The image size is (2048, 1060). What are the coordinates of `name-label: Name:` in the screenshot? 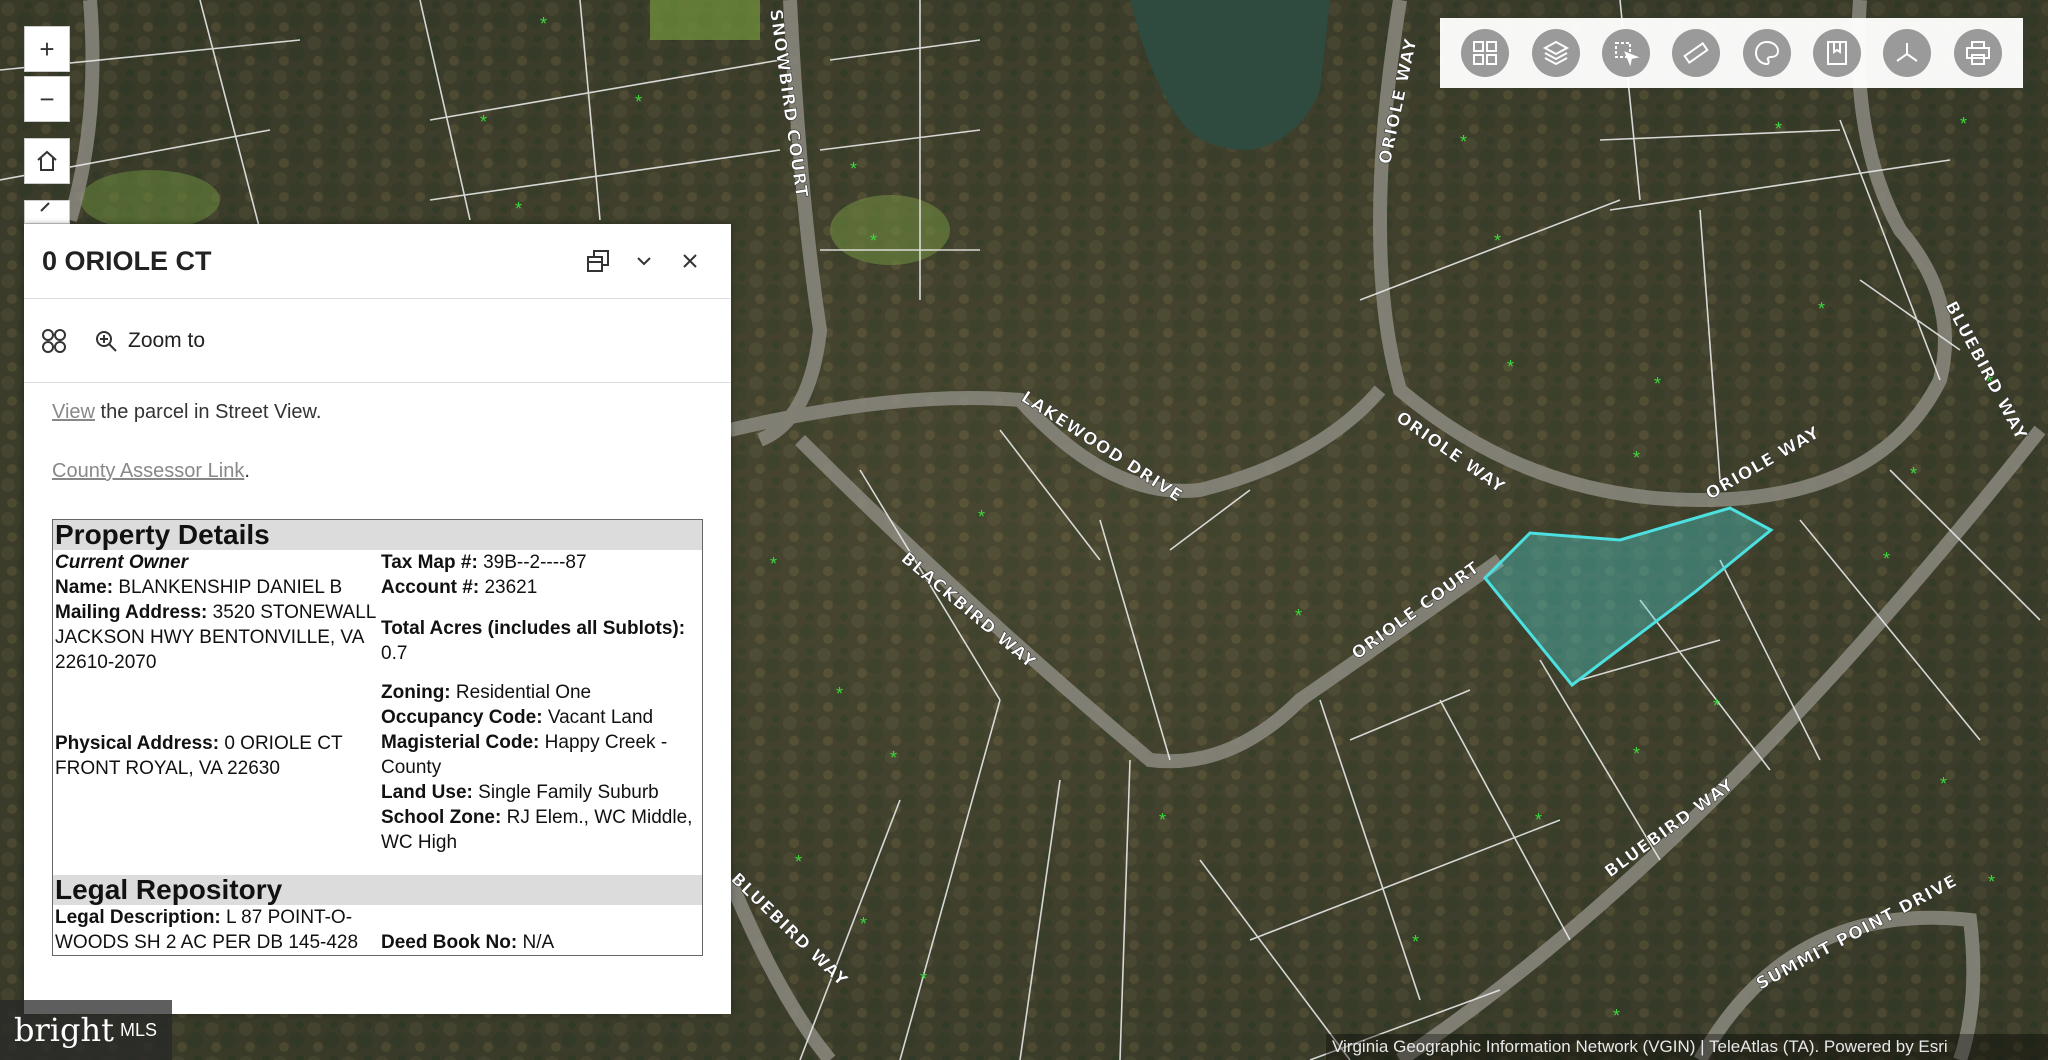 It's located at (84, 587).